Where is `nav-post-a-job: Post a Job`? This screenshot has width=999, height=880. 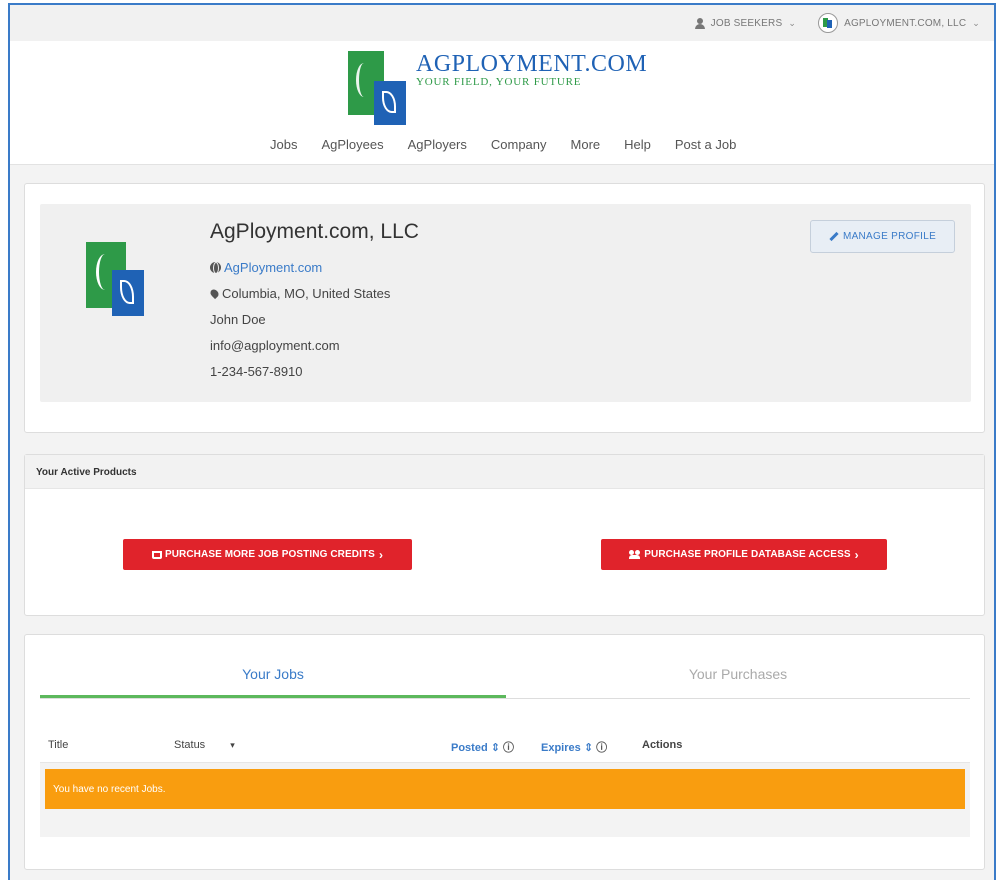 nav-post-a-job: Post a Job is located at coordinates (705, 144).